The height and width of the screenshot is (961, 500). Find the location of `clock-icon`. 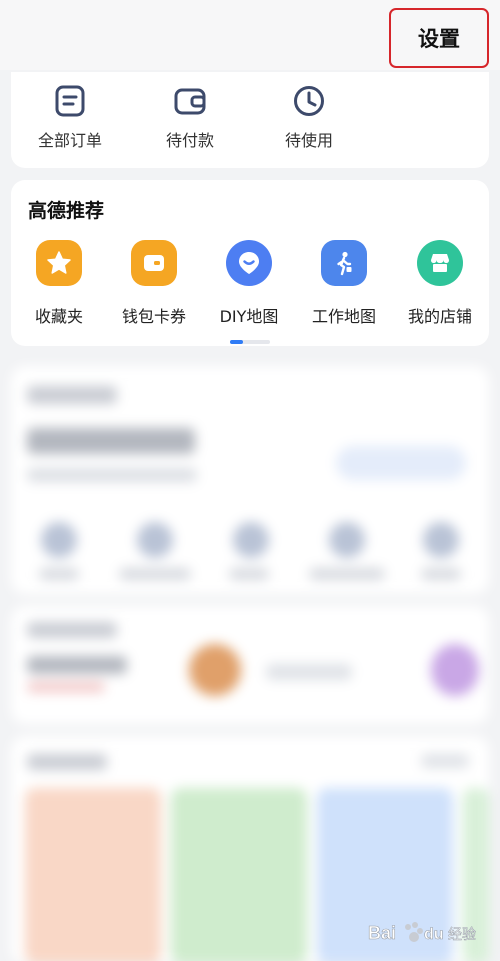

clock-icon is located at coordinates (309, 101).